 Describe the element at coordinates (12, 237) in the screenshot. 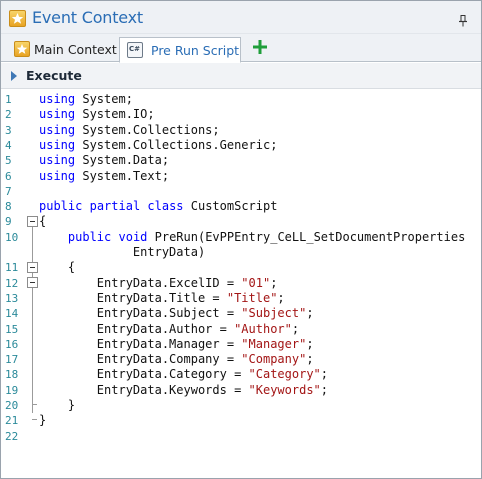

I see `line-number: 10` at that location.